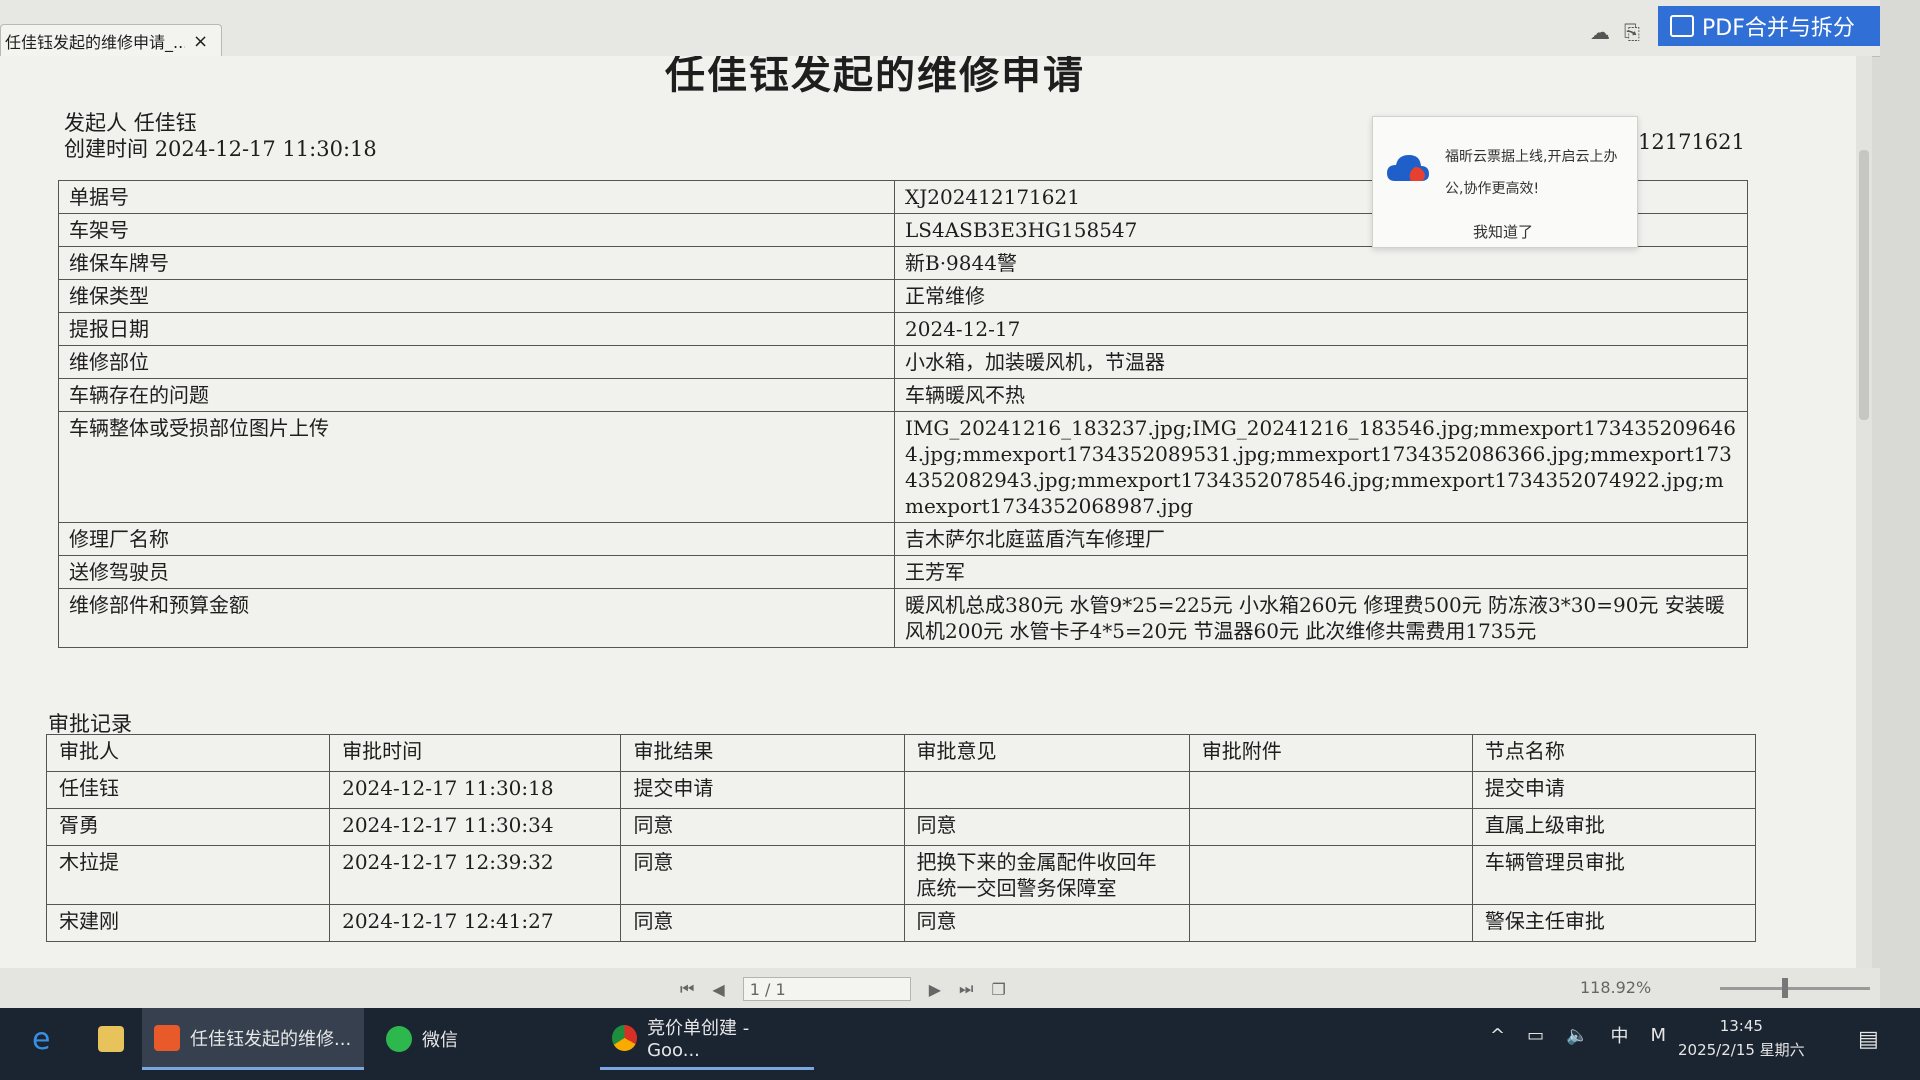 The image size is (1920, 1080). What do you see at coordinates (1620, 1035) in the screenshot?
I see `ime-indicator: 中` at bounding box center [1620, 1035].